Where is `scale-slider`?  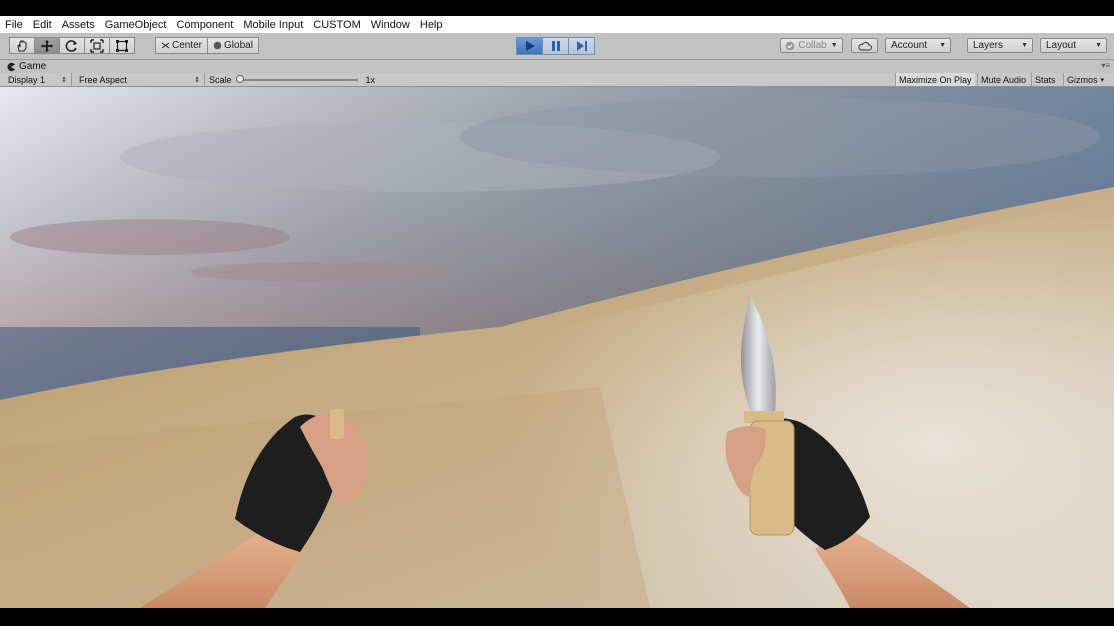 scale-slider is located at coordinates (298, 79).